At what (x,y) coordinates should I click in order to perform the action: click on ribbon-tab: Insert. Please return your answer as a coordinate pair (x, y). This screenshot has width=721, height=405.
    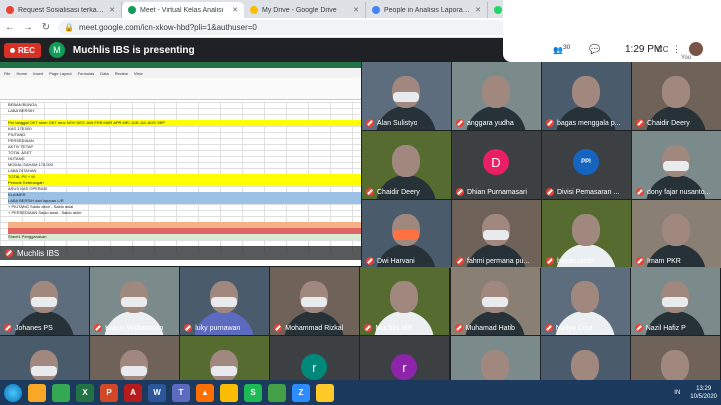
    Looking at the image, I should click on (38, 73).